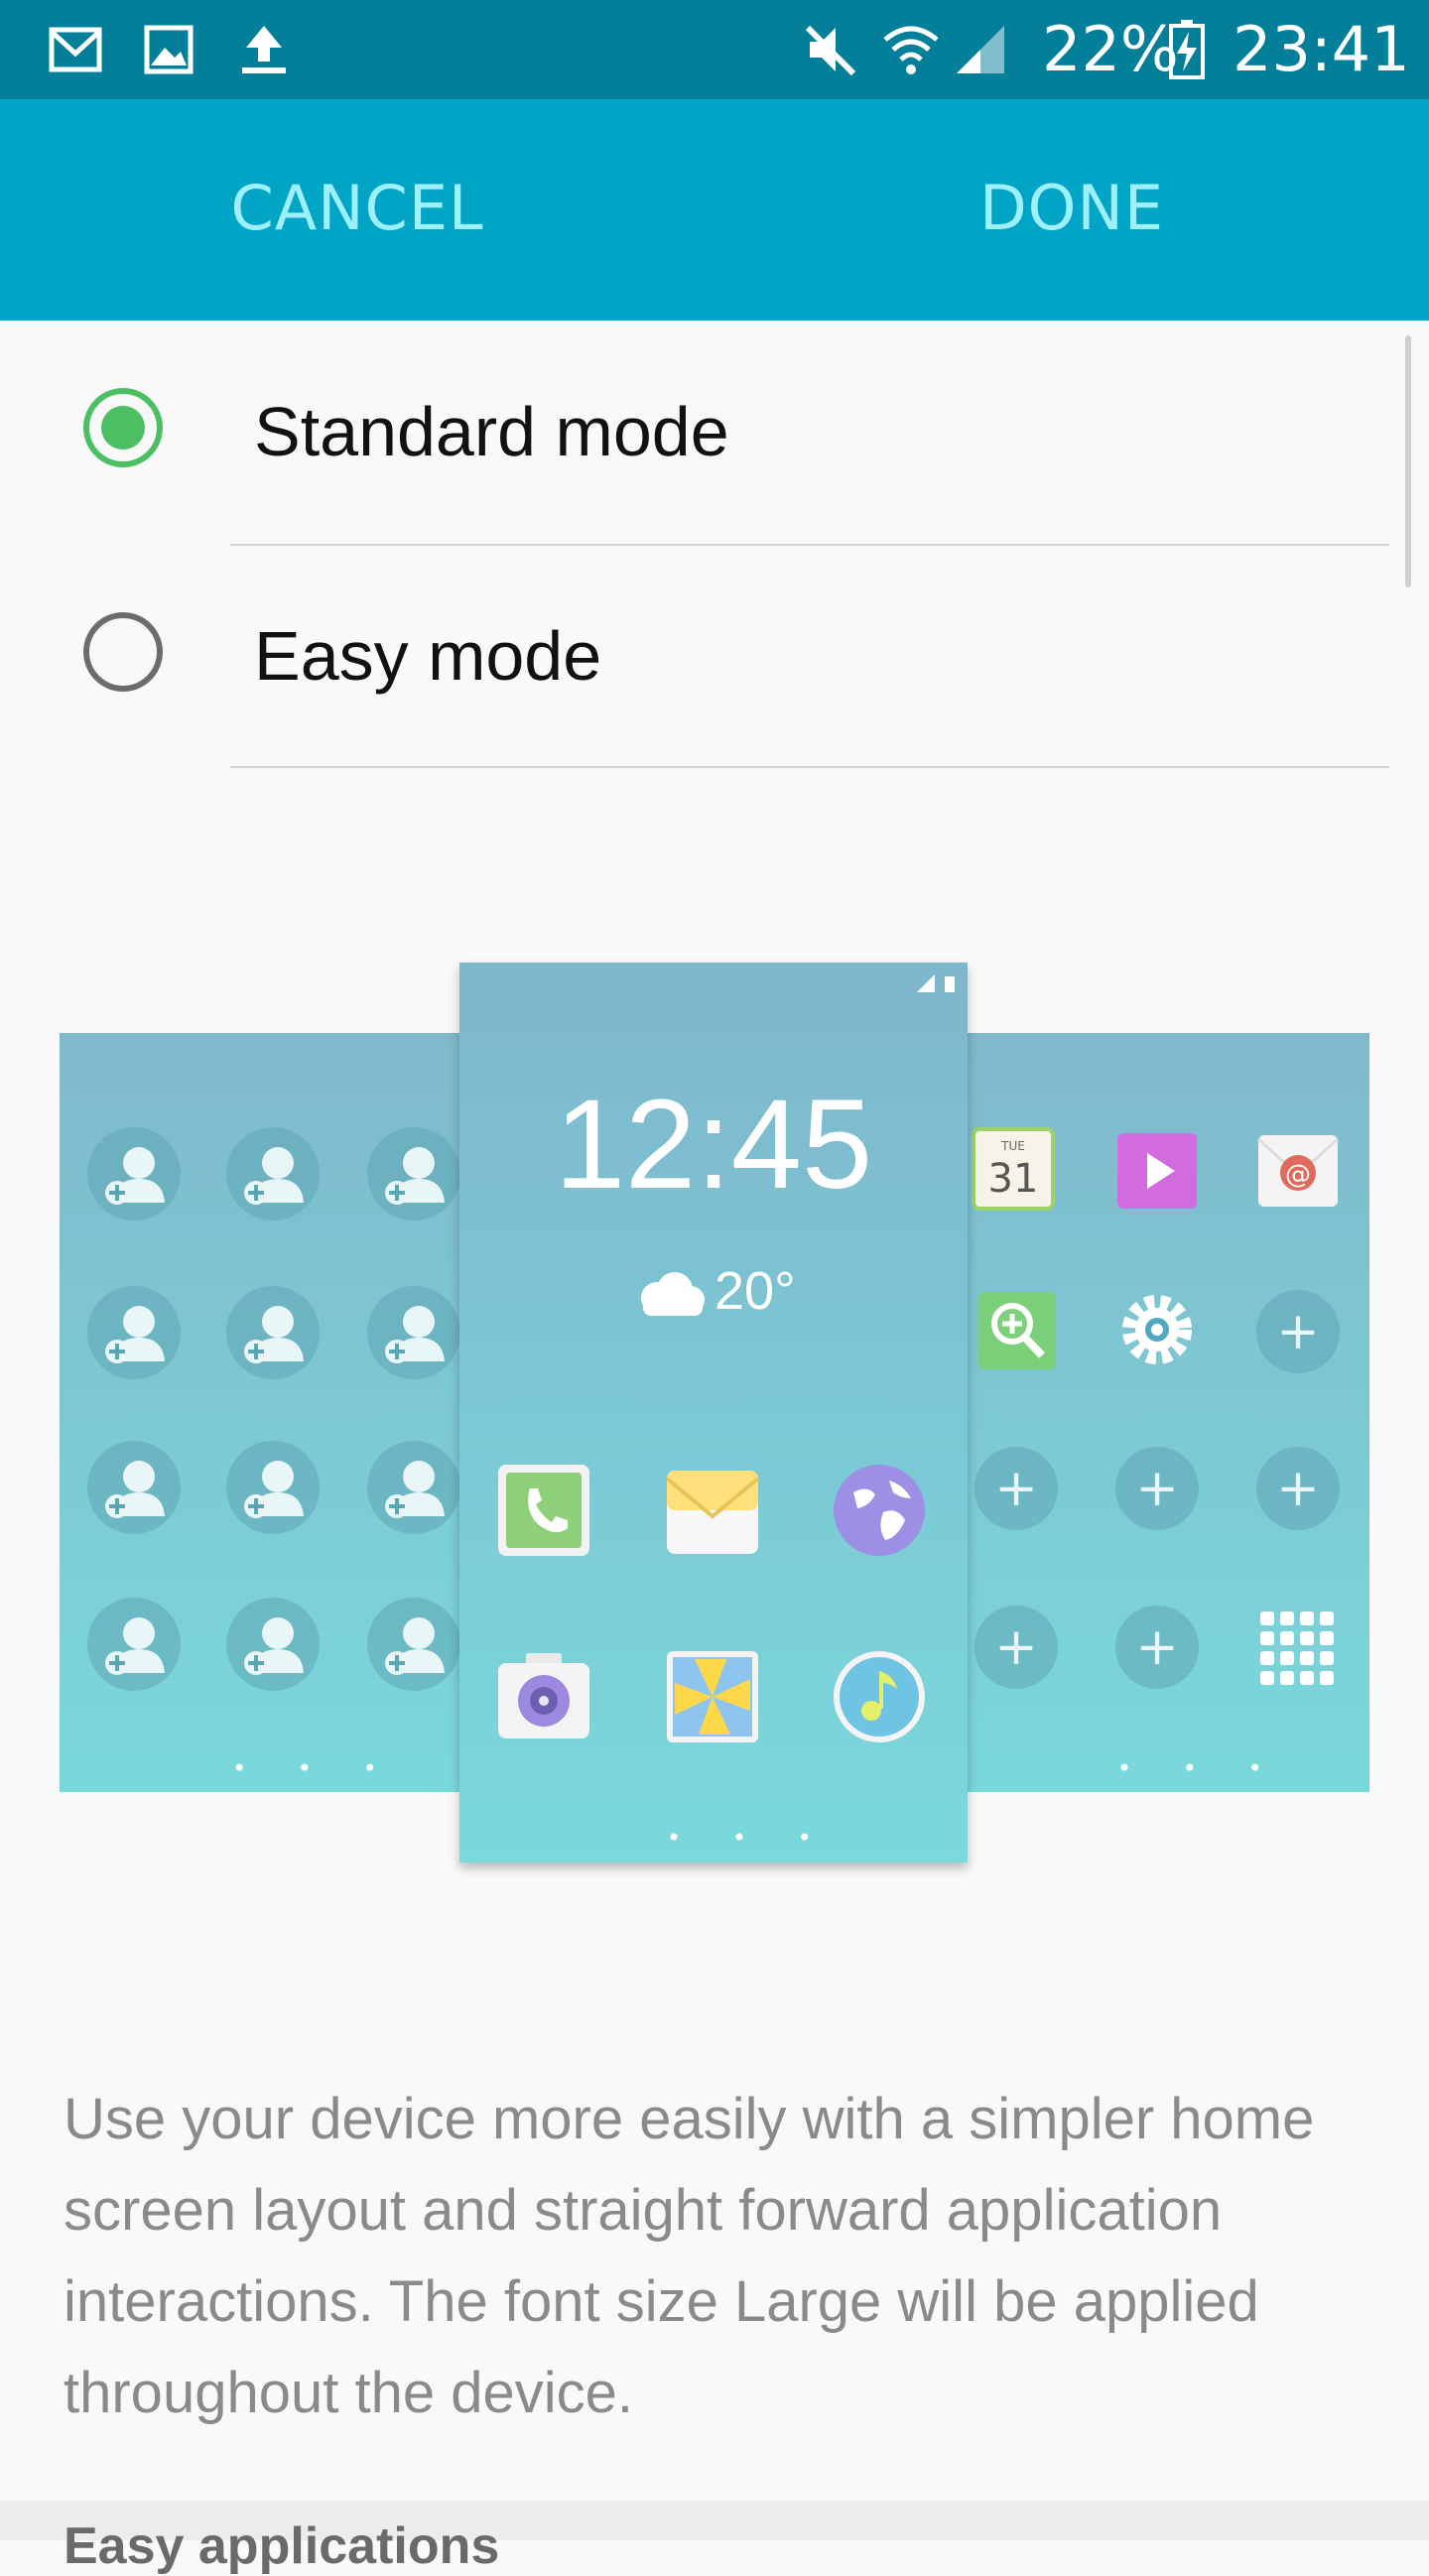  I want to click on svg-text: 31, so click(1013, 1179).